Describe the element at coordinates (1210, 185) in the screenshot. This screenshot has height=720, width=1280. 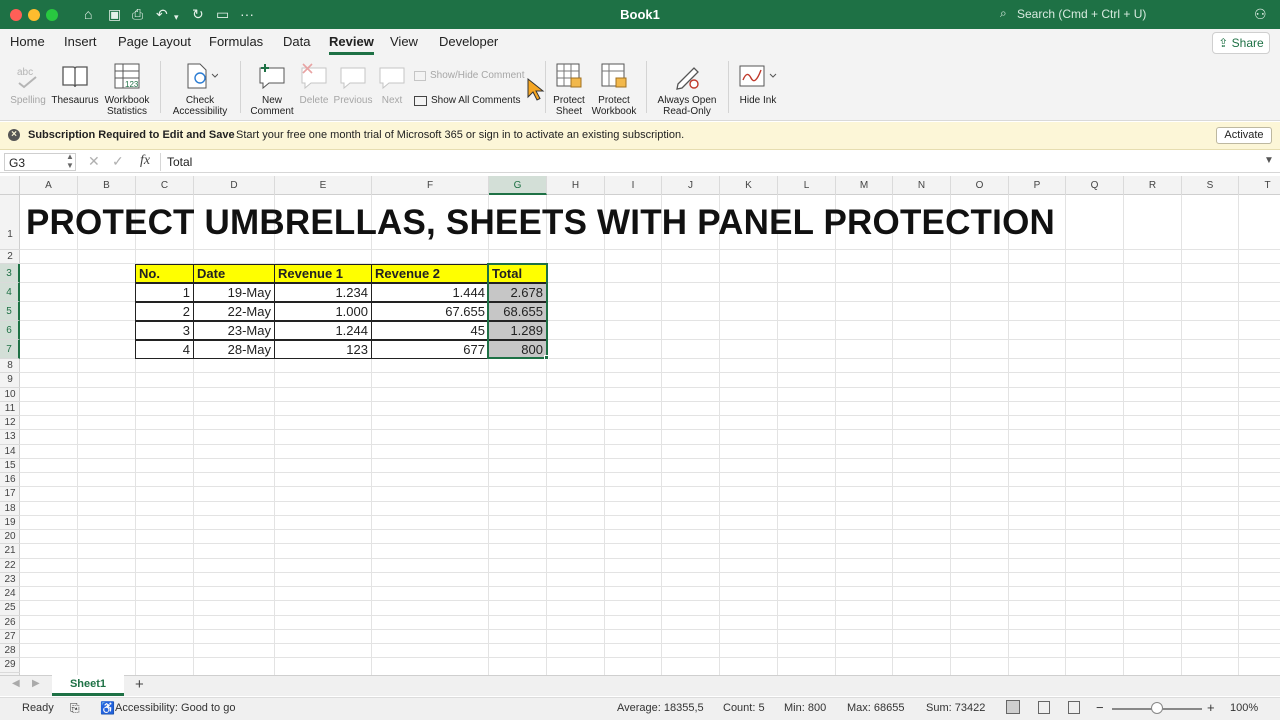
I see `column-header-s: S` at that location.